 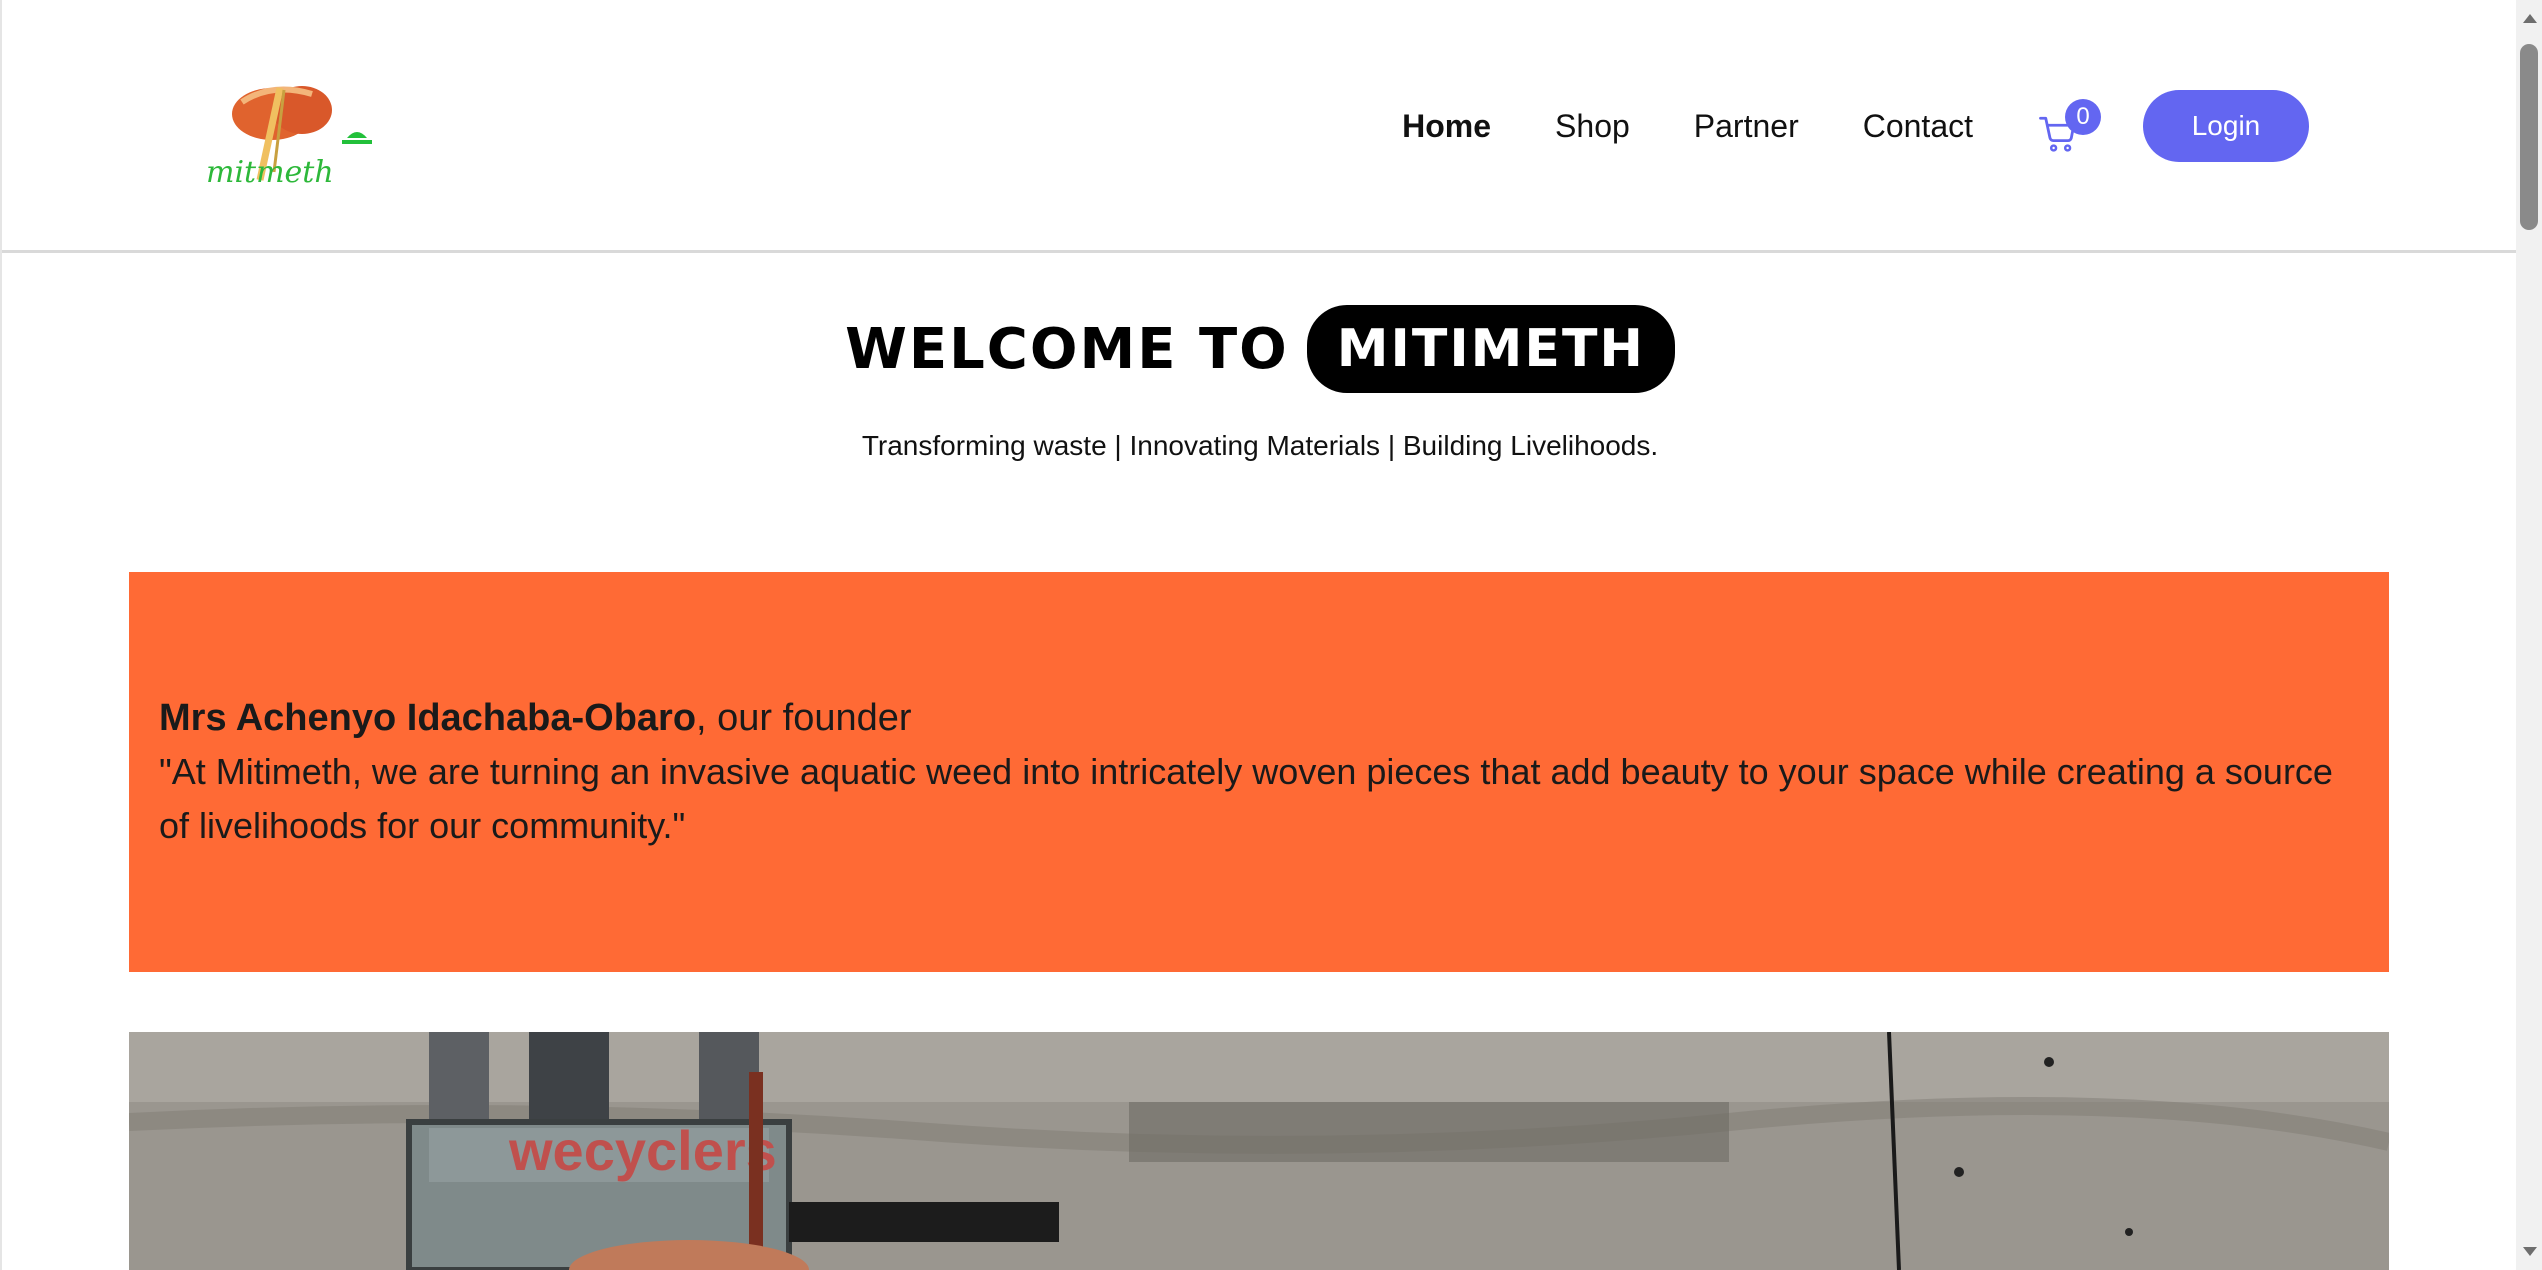 What do you see at coordinates (804, 718) in the screenshot?
I see `founder-role: , our founder` at bounding box center [804, 718].